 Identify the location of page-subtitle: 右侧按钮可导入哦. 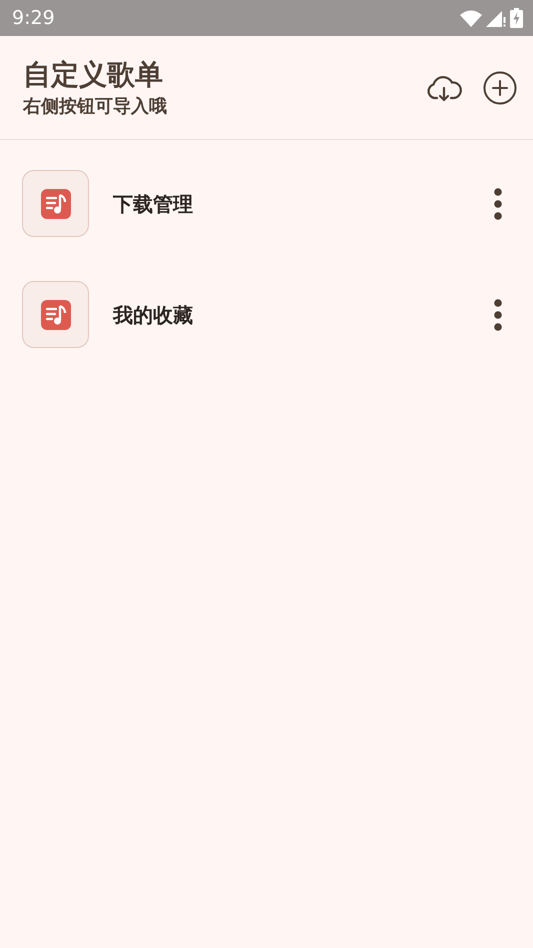
(95, 107).